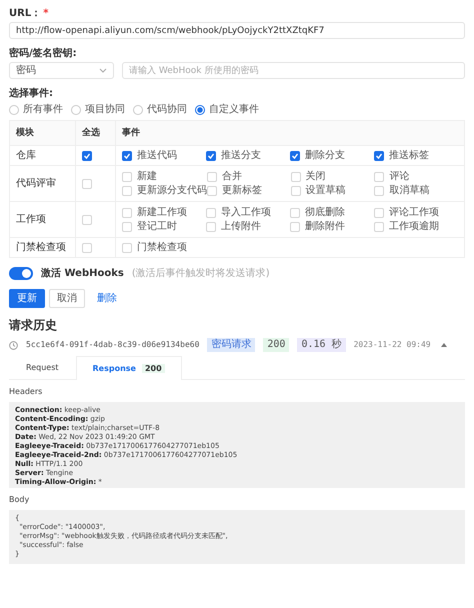 Image resolution: width=474 pixels, height=608 pixels. I want to click on caret-icon, so click(443, 345).